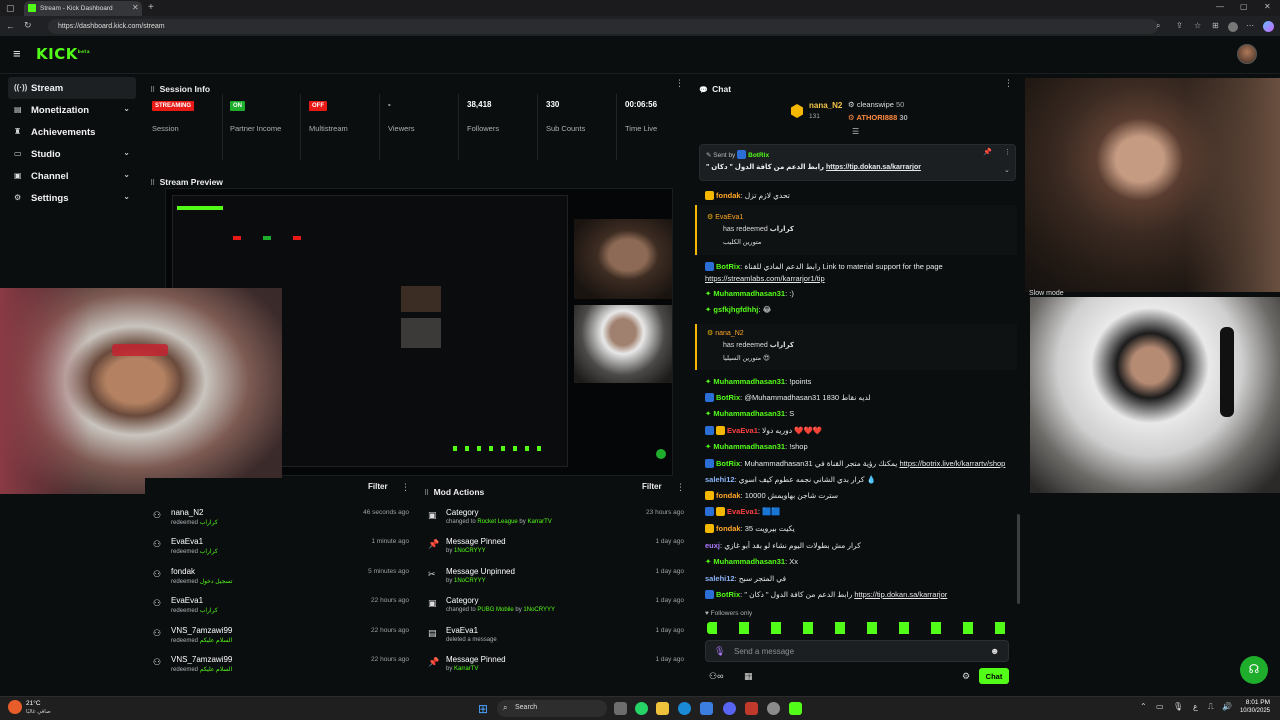  What do you see at coordinates (1267, 7) in the screenshot?
I see `window-close-icon: ✕` at bounding box center [1267, 7].